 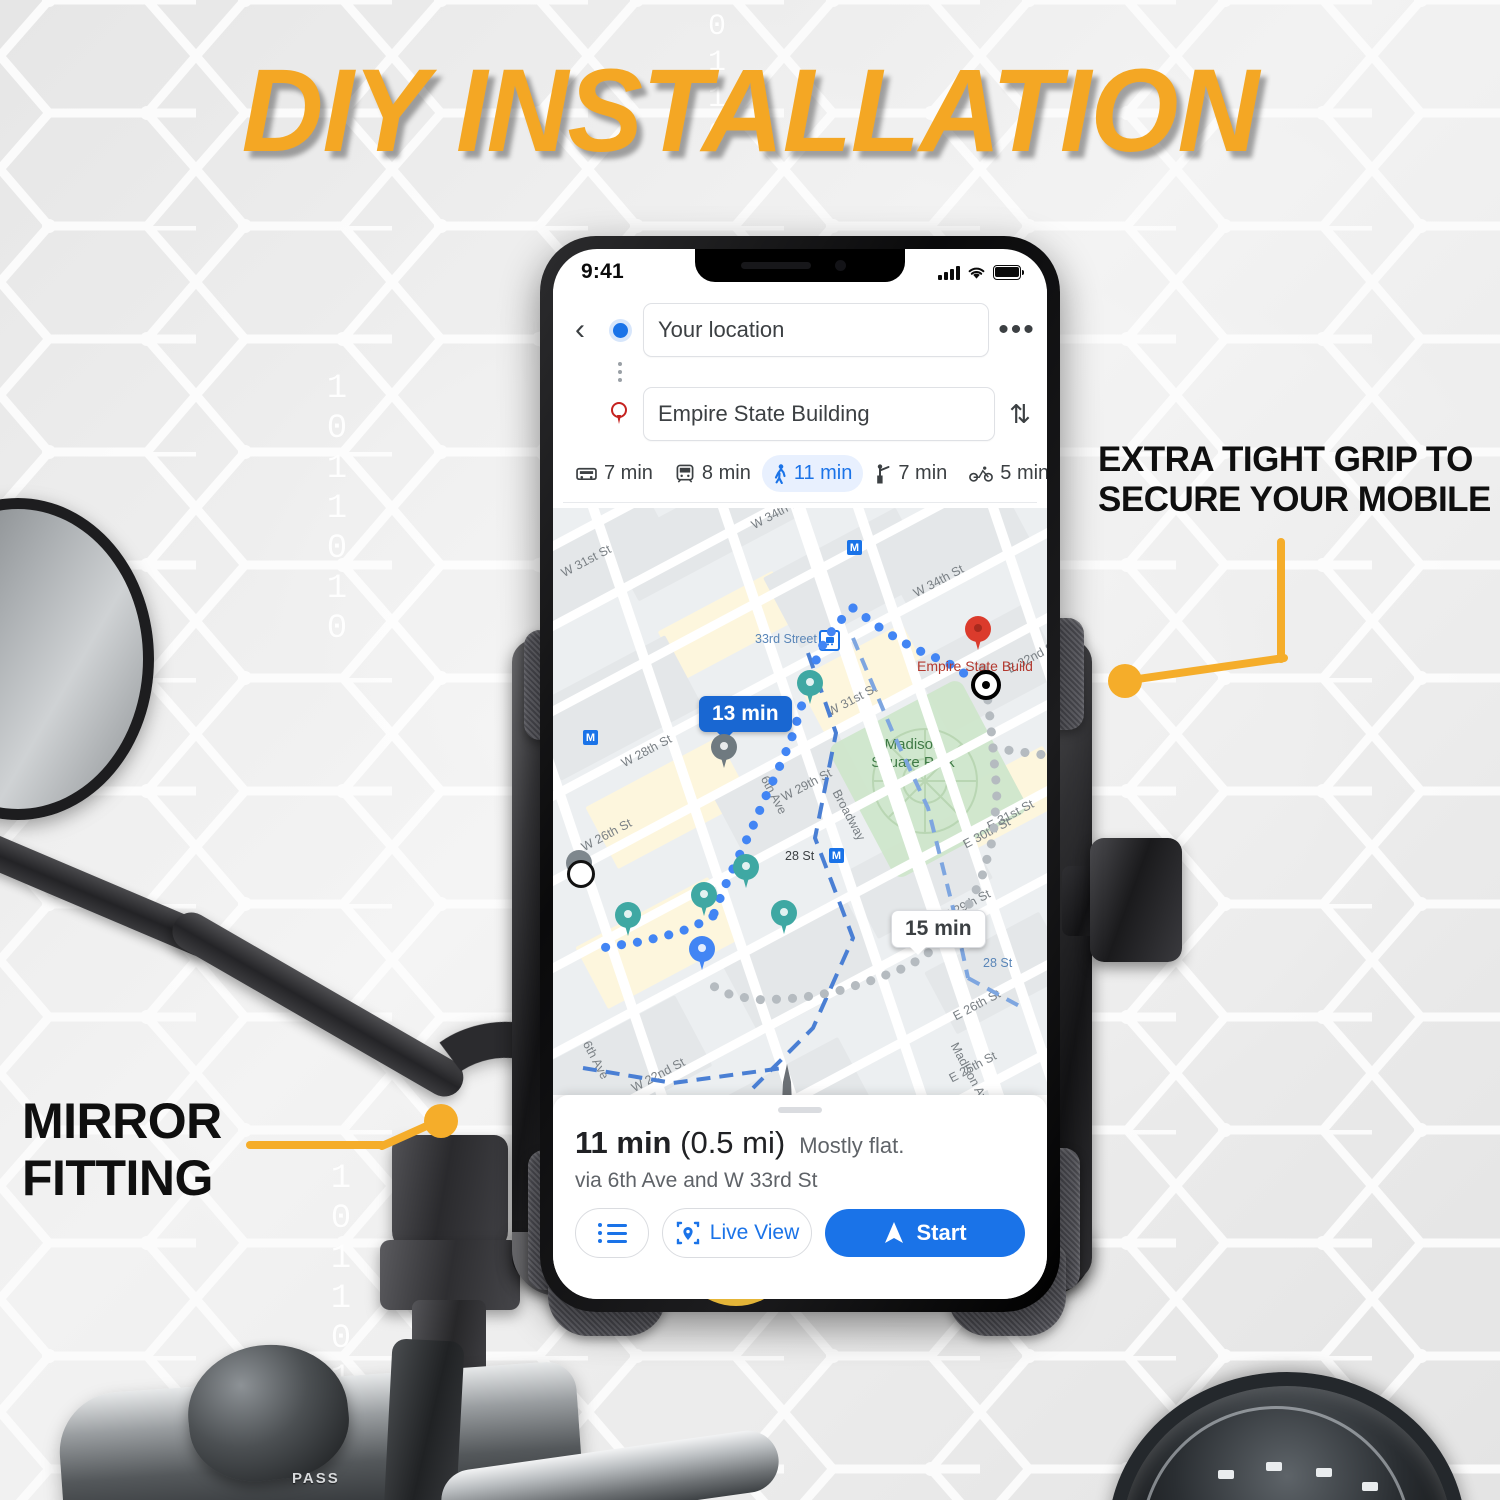 What do you see at coordinates (316, 1478) in the screenshot?
I see `pass-label: PASS` at bounding box center [316, 1478].